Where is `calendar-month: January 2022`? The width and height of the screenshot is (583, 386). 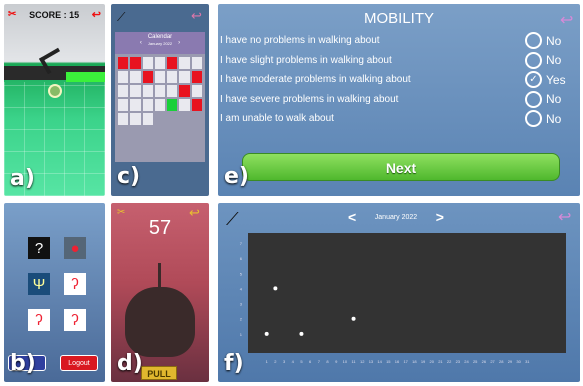
calendar-month: January 2022 is located at coordinates (160, 43).